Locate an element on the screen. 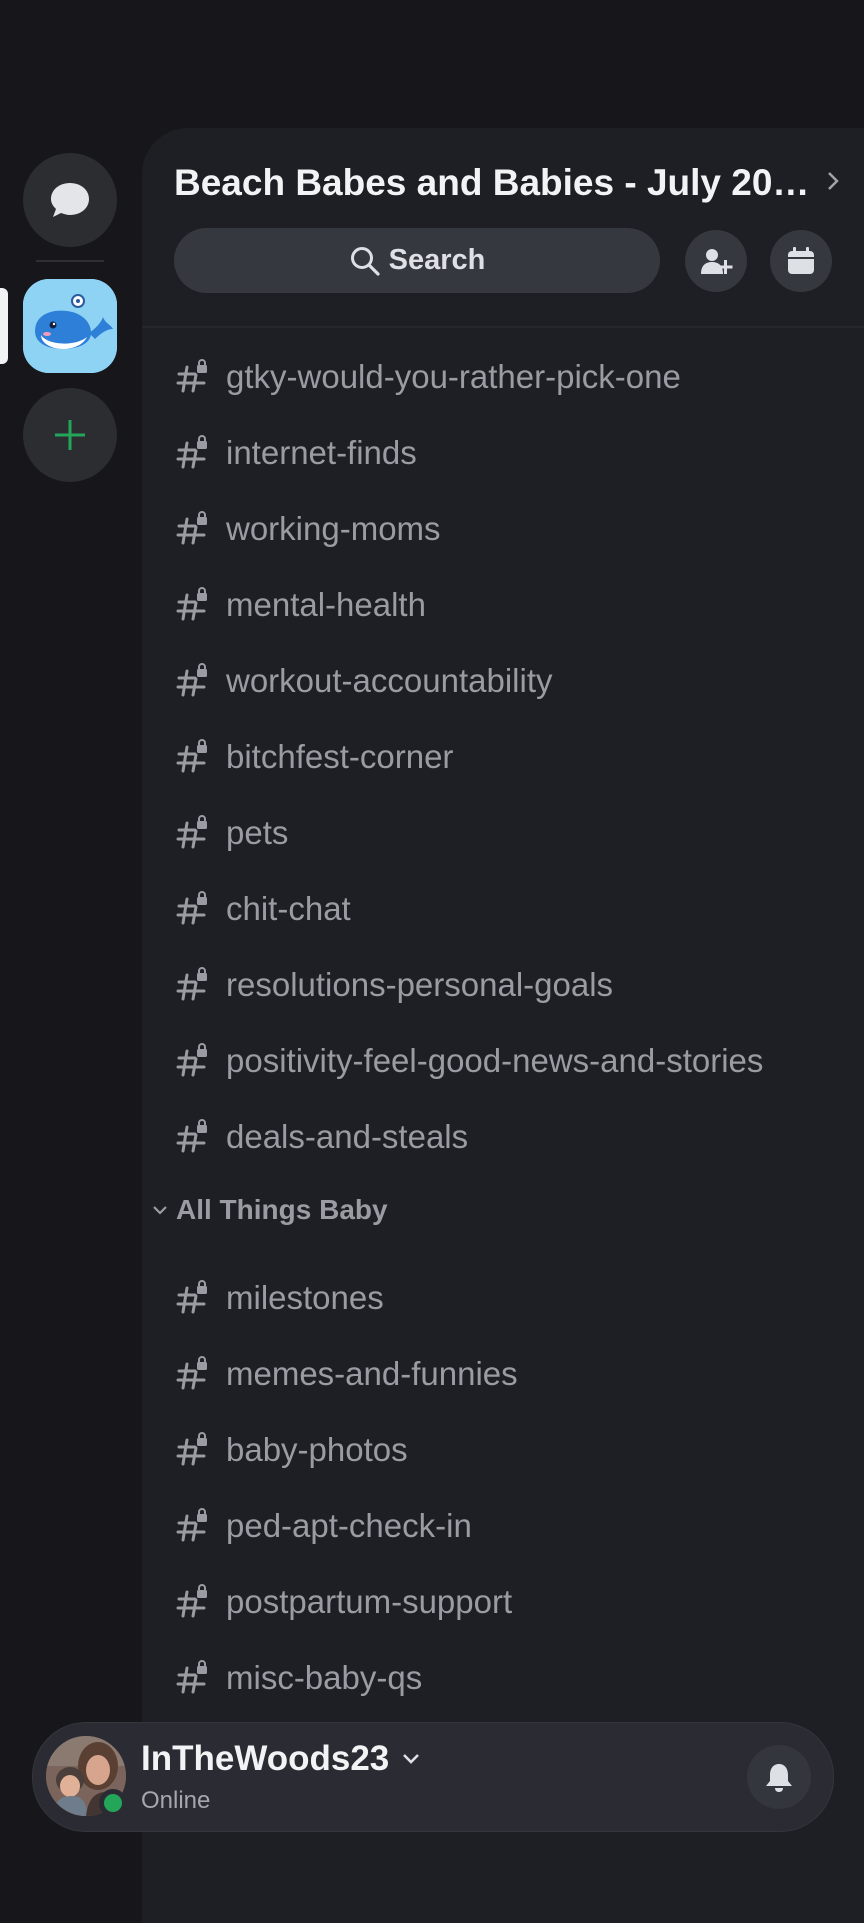  channel-item: misc-baby-qs is located at coordinates (516, 1678).